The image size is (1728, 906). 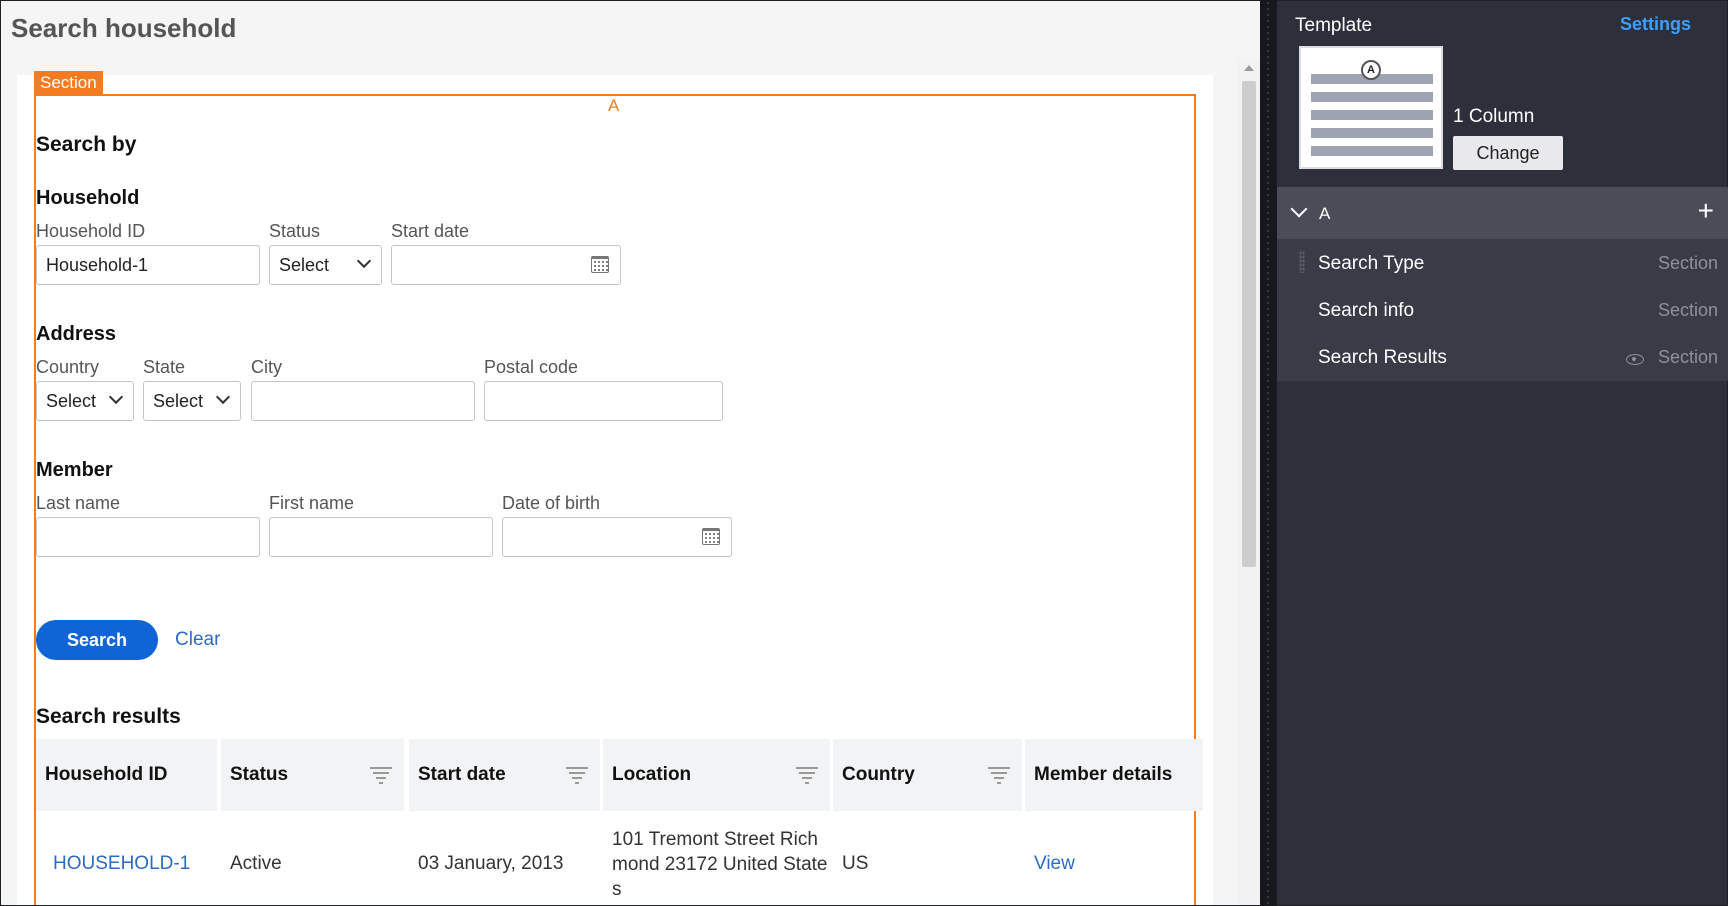 What do you see at coordinates (68, 83) in the screenshot?
I see `section-tag: Section` at bounding box center [68, 83].